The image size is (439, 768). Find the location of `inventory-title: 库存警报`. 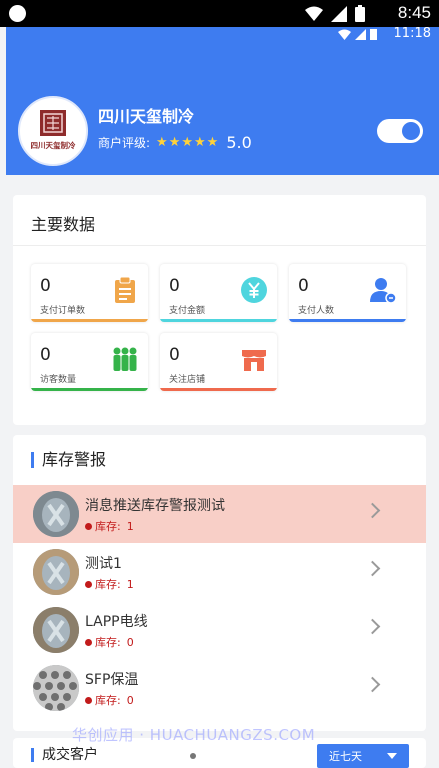

inventory-title: 库存警报 is located at coordinates (68, 460).